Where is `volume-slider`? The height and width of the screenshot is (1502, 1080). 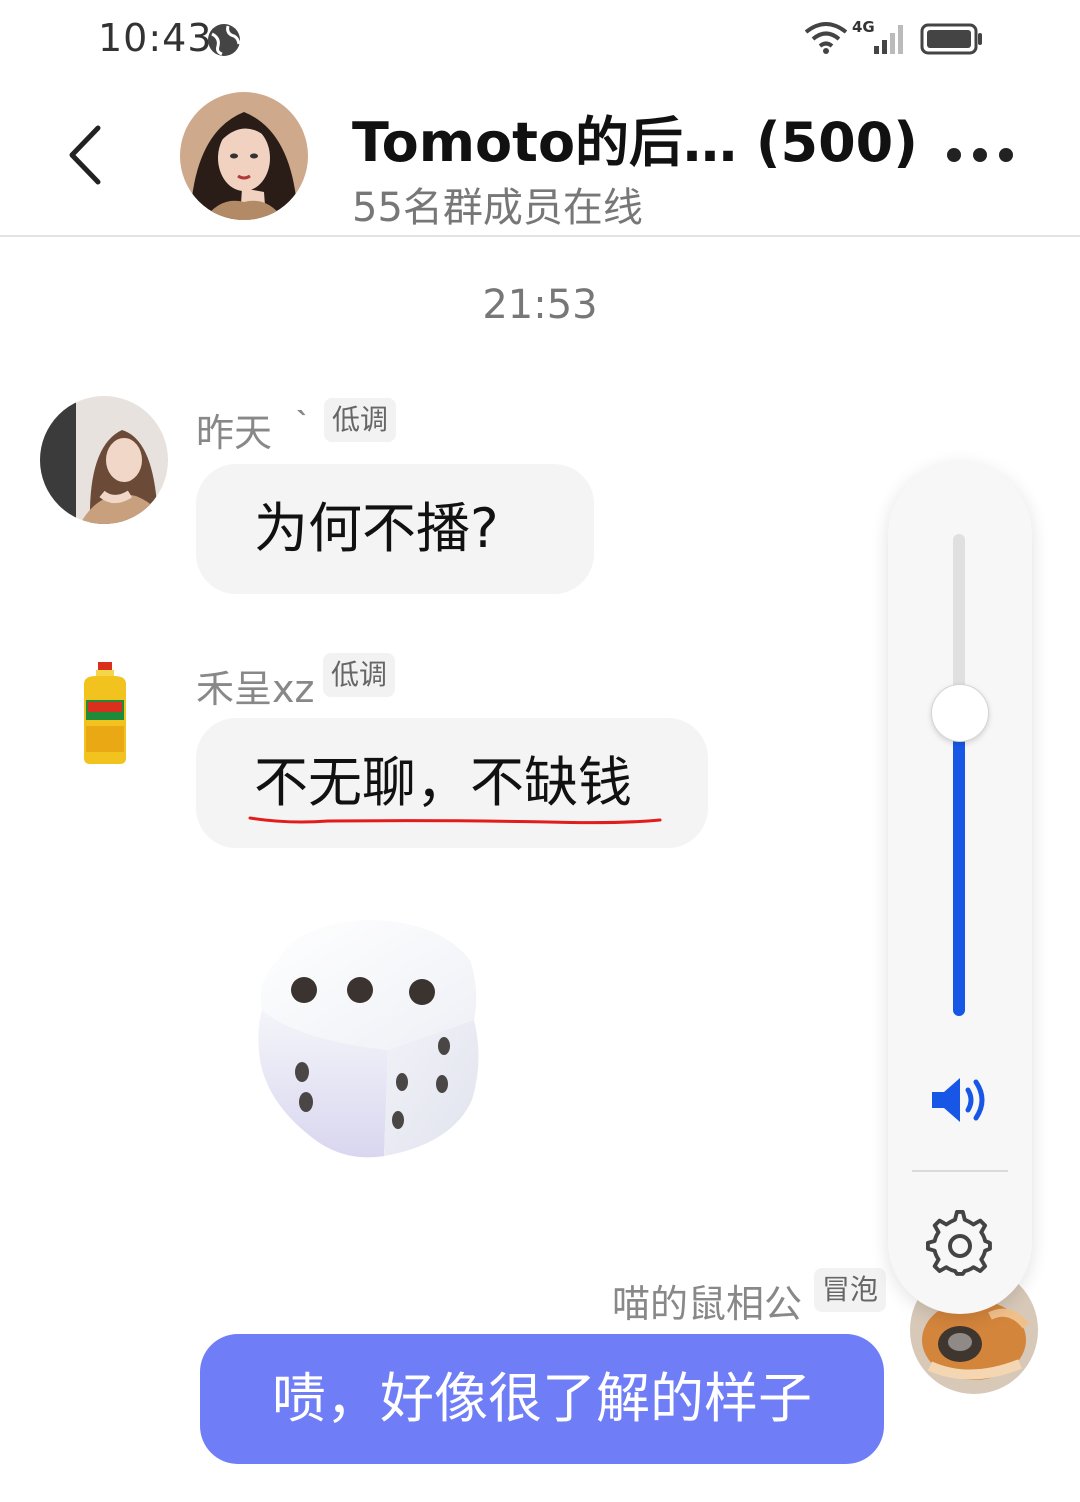
volume-slider is located at coordinates (959, 775).